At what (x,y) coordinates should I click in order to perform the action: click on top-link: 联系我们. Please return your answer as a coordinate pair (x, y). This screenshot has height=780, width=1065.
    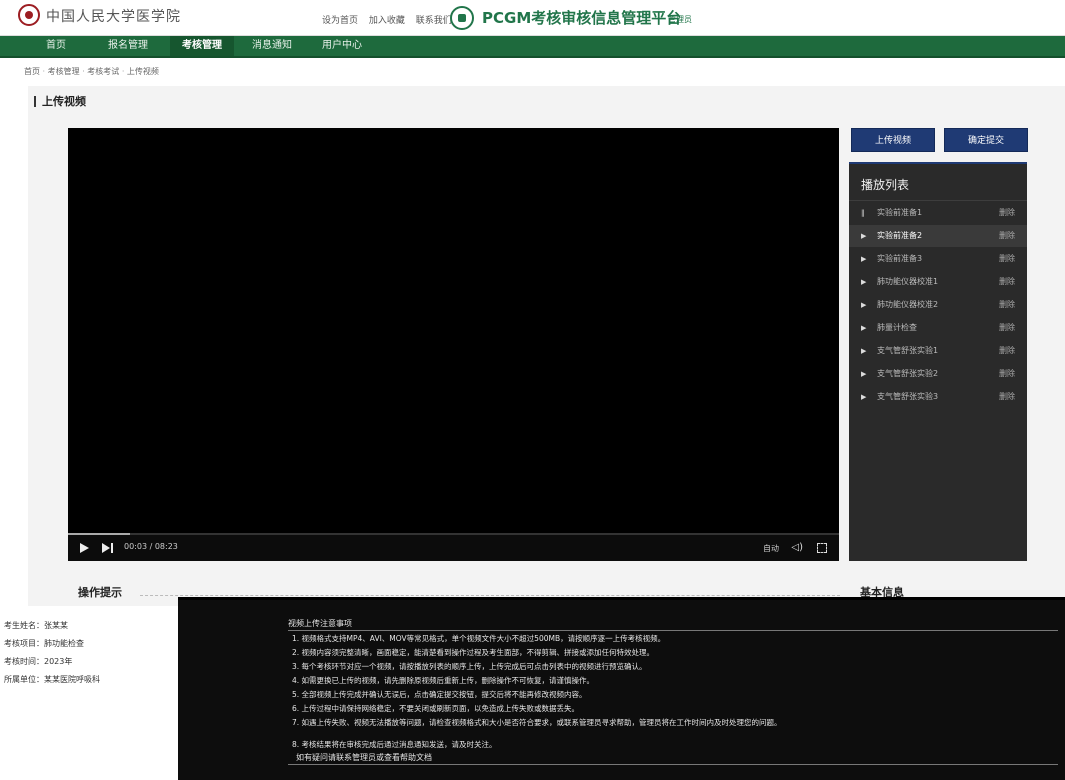
    Looking at the image, I should click on (434, 21).